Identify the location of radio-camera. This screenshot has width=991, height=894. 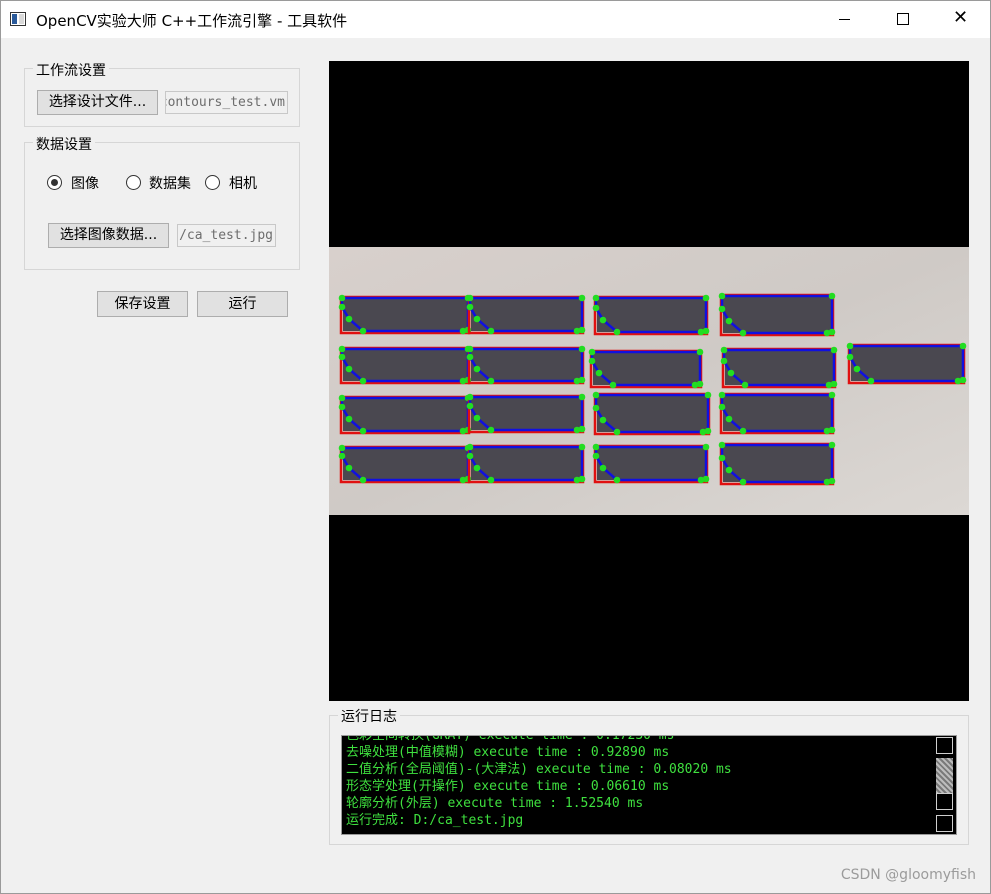
(212, 182).